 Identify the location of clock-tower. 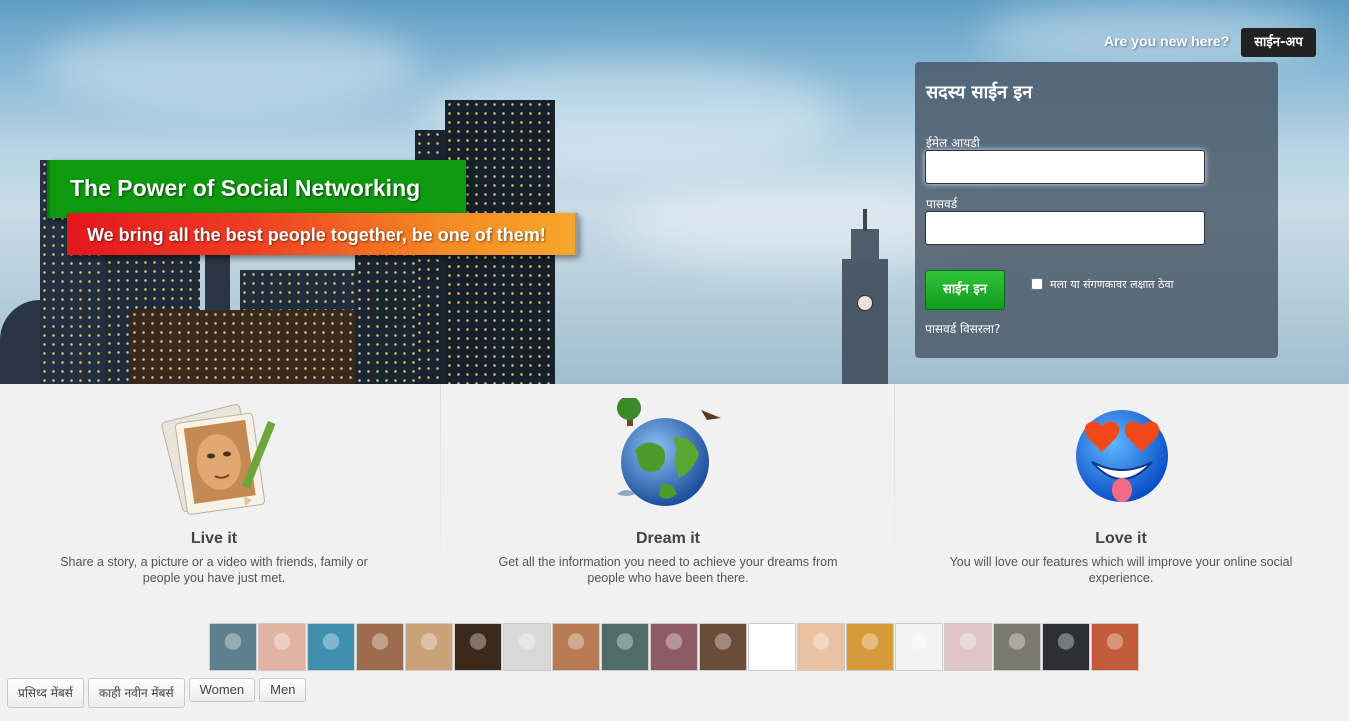
(865, 296).